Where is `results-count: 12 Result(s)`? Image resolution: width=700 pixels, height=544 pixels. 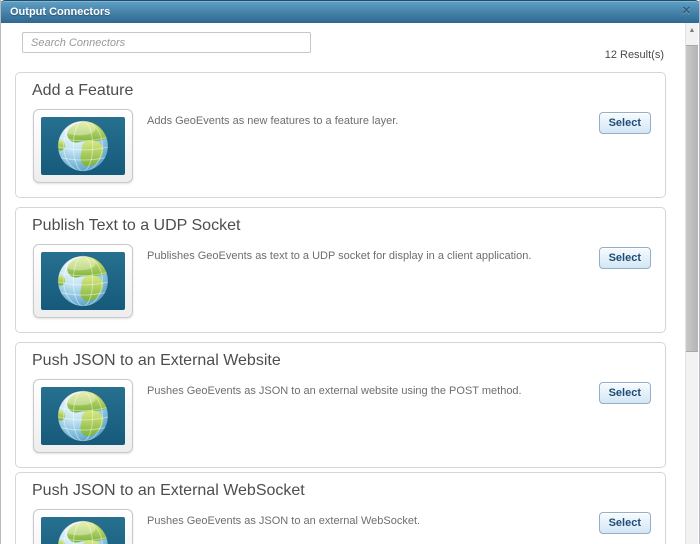 results-count: 12 Result(s) is located at coordinates (634, 55).